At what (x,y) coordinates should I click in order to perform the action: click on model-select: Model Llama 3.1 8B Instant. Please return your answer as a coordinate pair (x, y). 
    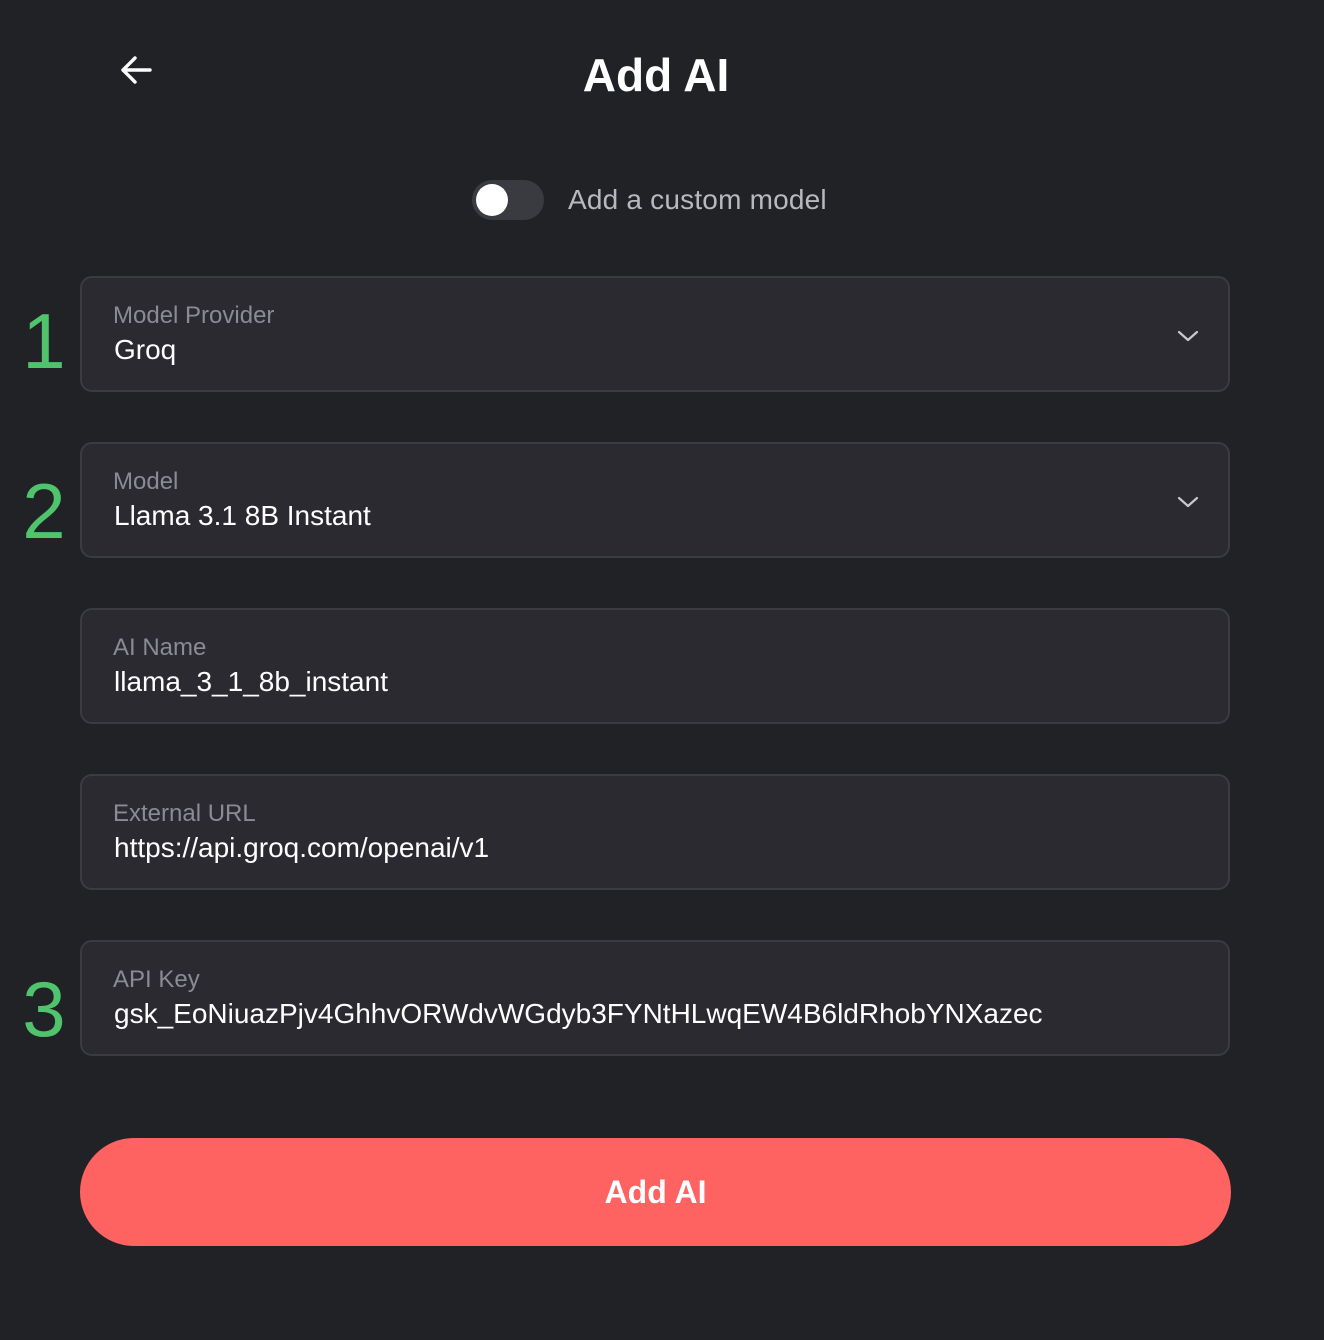
    Looking at the image, I should click on (655, 500).